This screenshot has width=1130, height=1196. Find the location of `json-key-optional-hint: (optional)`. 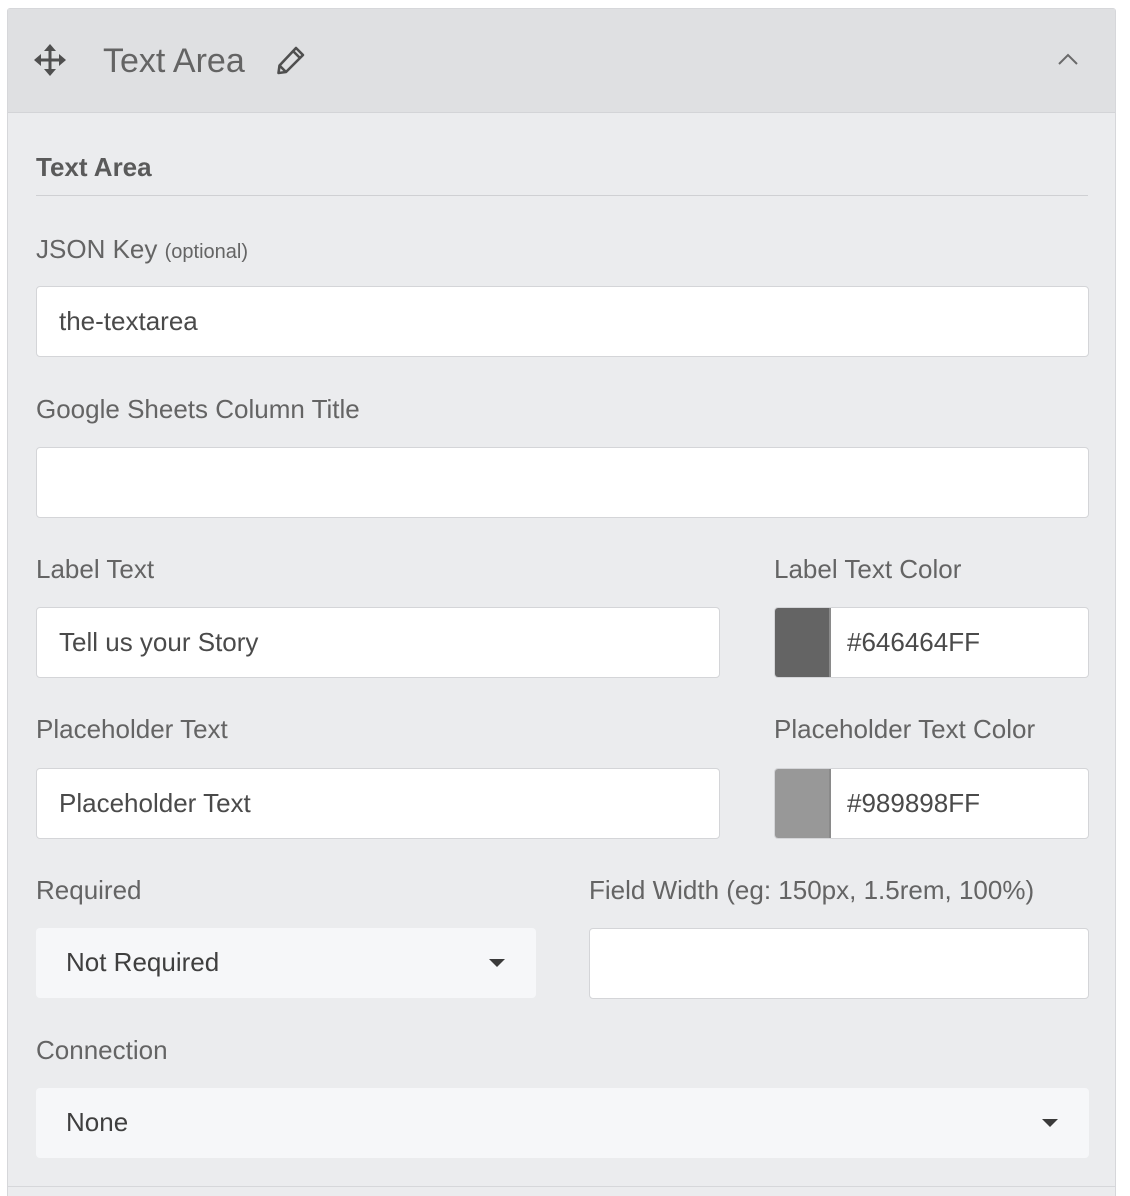

json-key-optional-hint: (optional) is located at coordinates (206, 252).